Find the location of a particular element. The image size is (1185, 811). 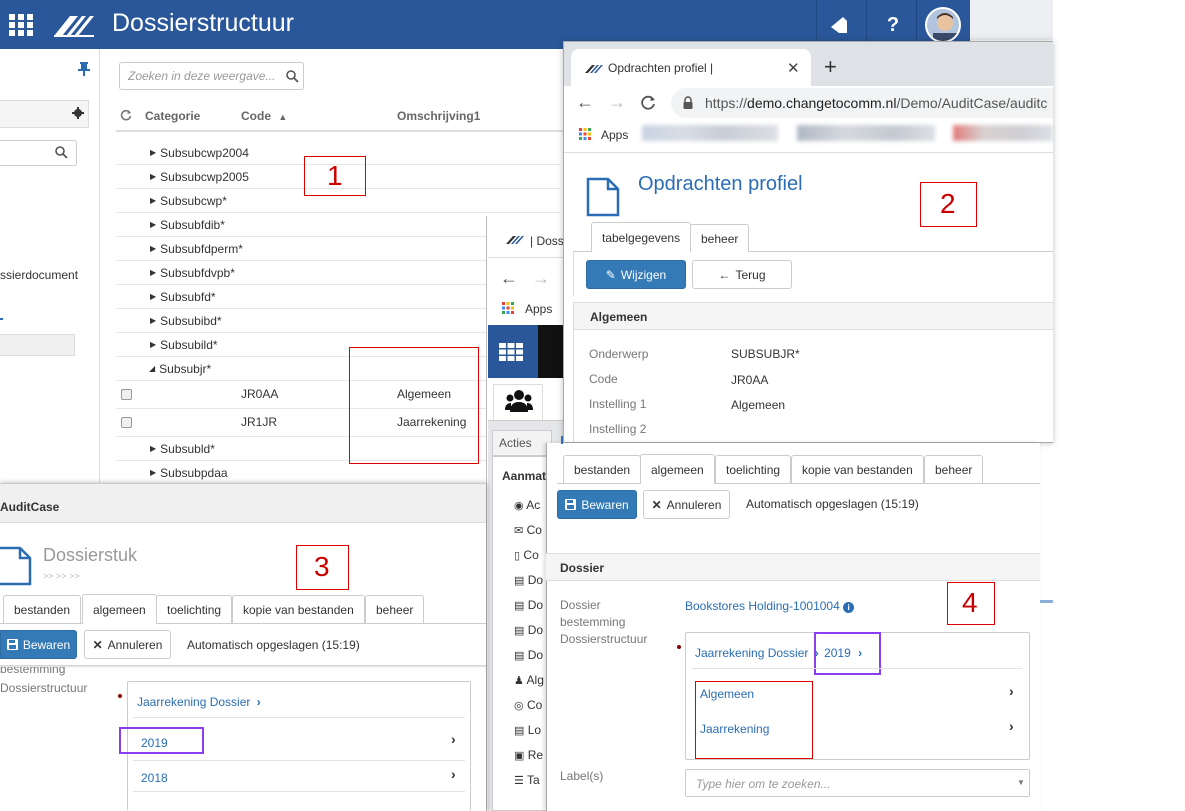

help-icon: ? is located at coordinates (893, 25).